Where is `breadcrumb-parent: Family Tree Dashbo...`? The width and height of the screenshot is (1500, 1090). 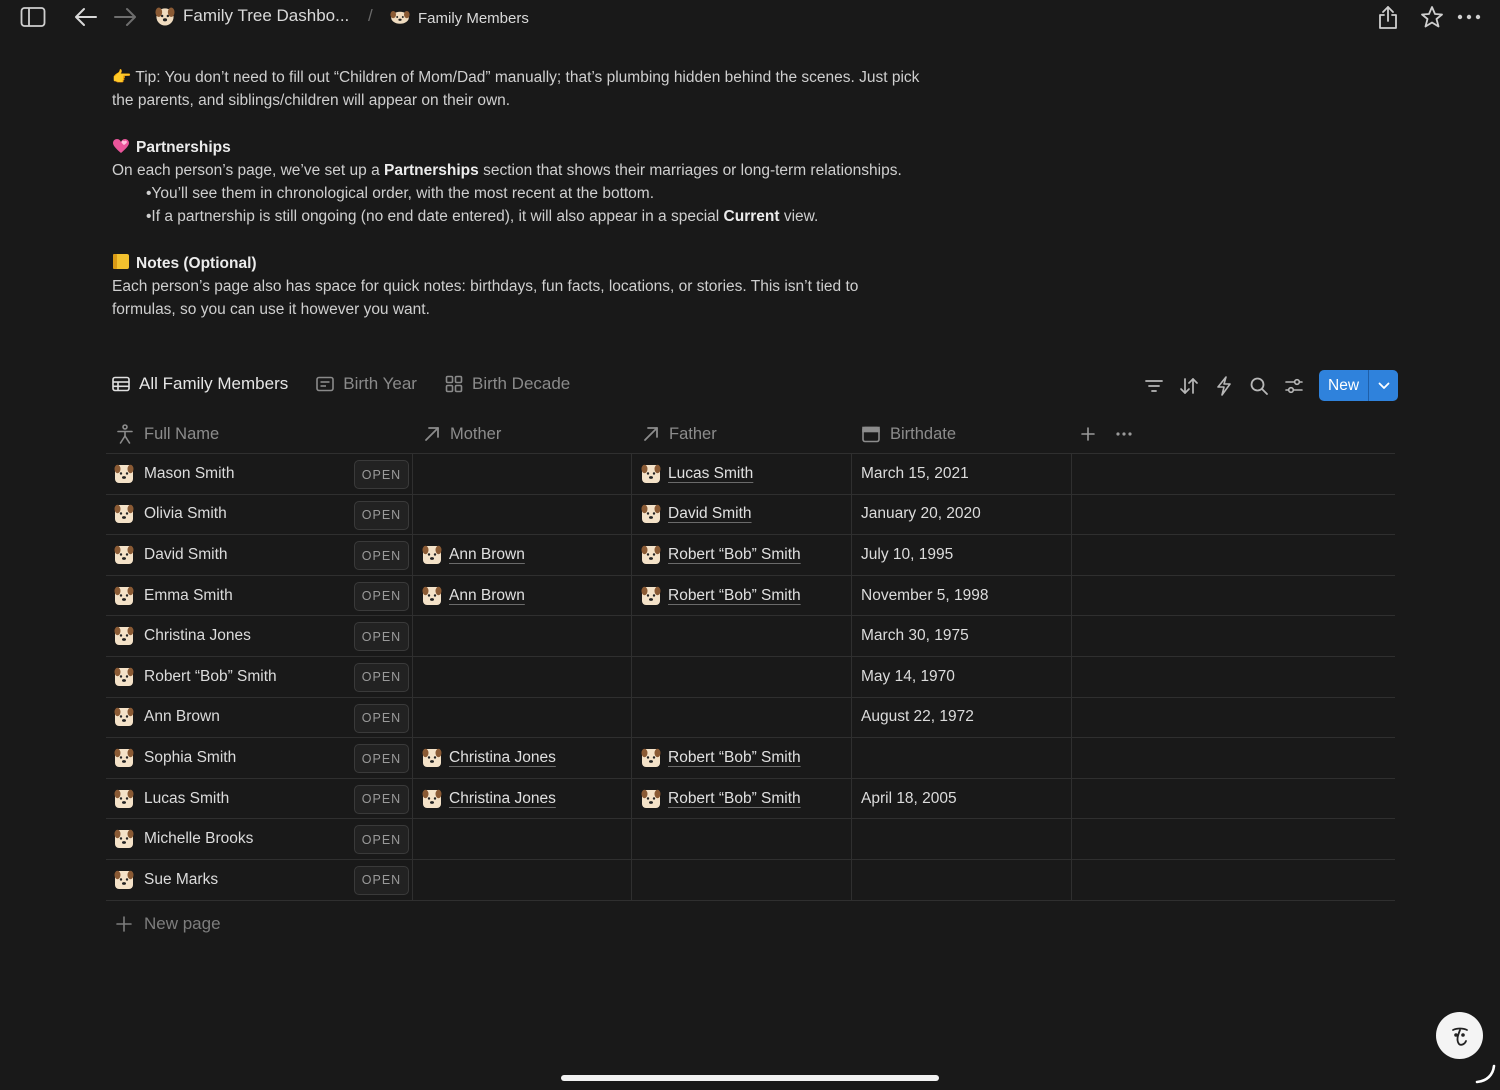
breadcrumb-parent: Family Tree Dashbo... is located at coordinates (252, 16).